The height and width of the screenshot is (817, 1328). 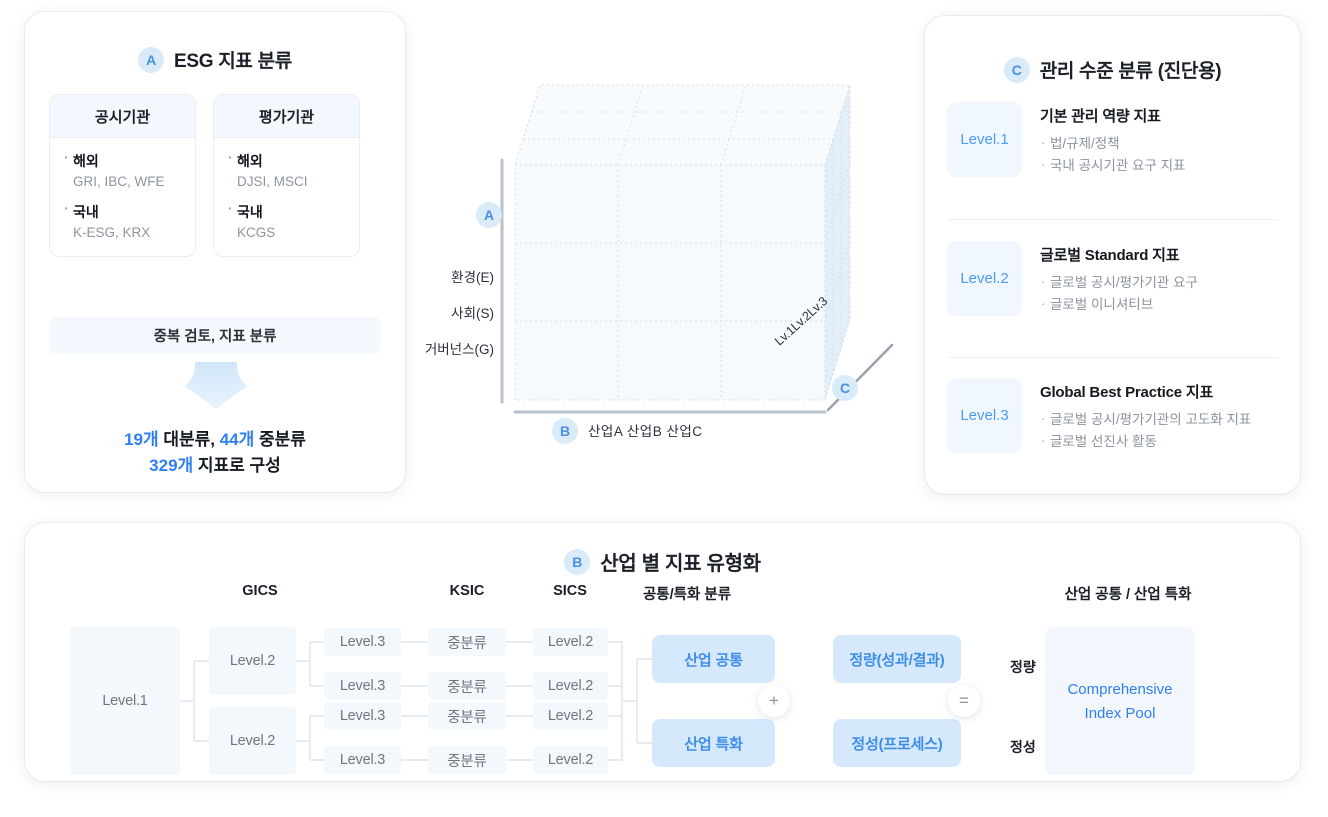 What do you see at coordinates (237, 466) in the screenshot?
I see `summary-text-total: 지표로 구성` at bounding box center [237, 466].